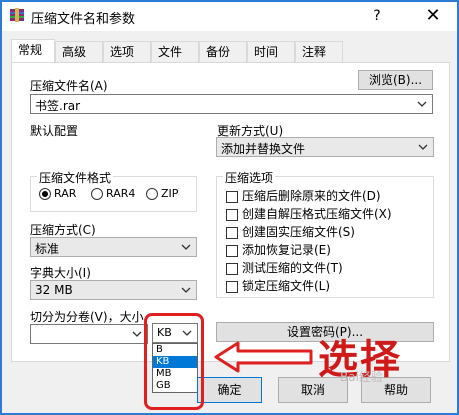  What do you see at coordinates (286, 286) in the screenshot?
I see `option-label: 锁定压缩文件(L)` at bounding box center [286, 286].